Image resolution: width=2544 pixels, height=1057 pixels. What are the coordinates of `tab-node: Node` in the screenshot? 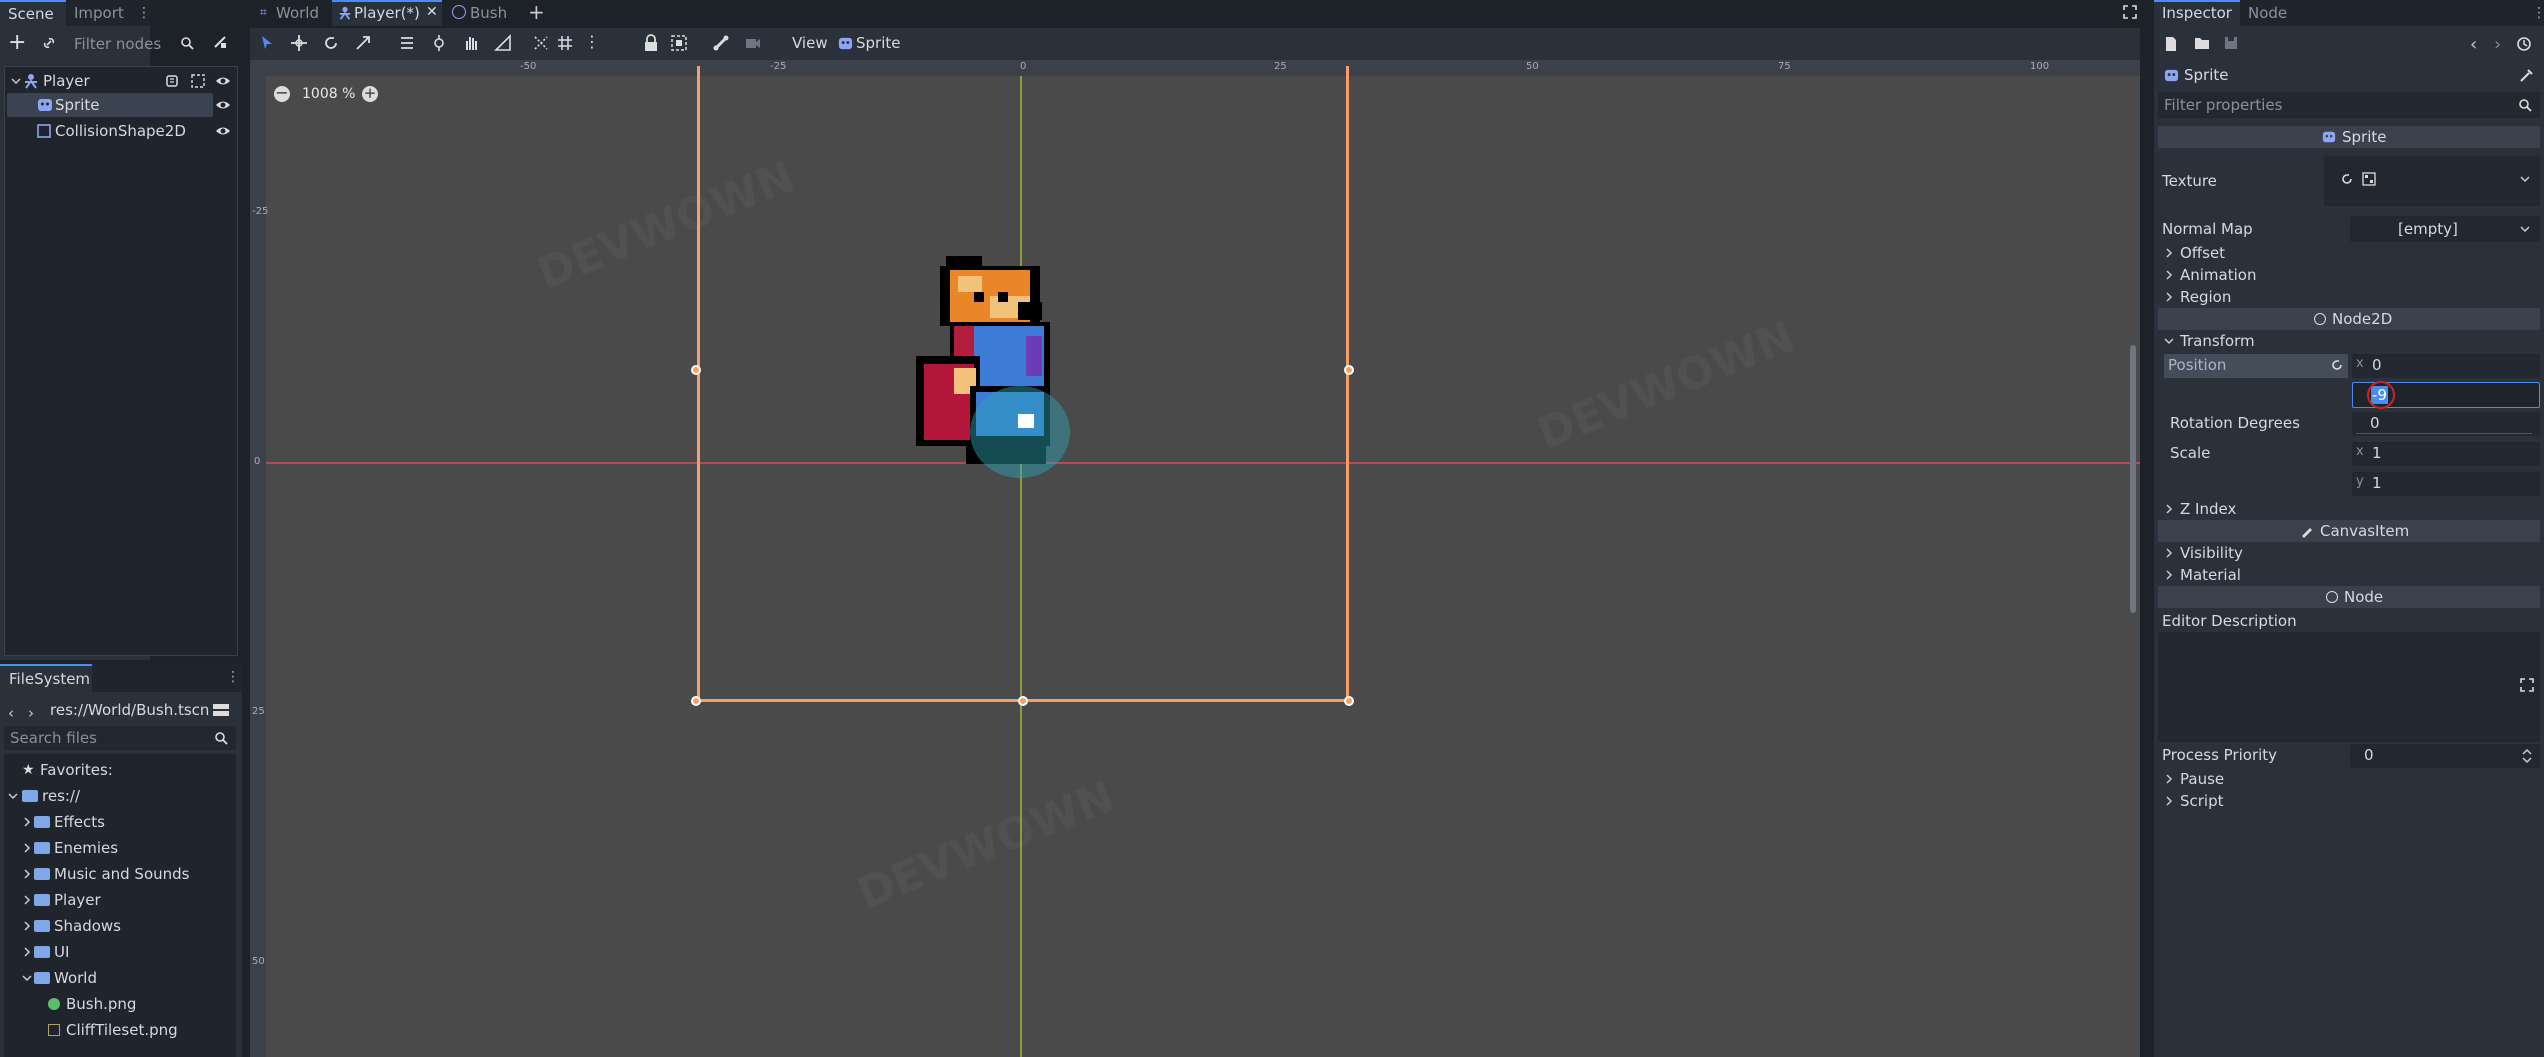 It's located at (2272, 13).